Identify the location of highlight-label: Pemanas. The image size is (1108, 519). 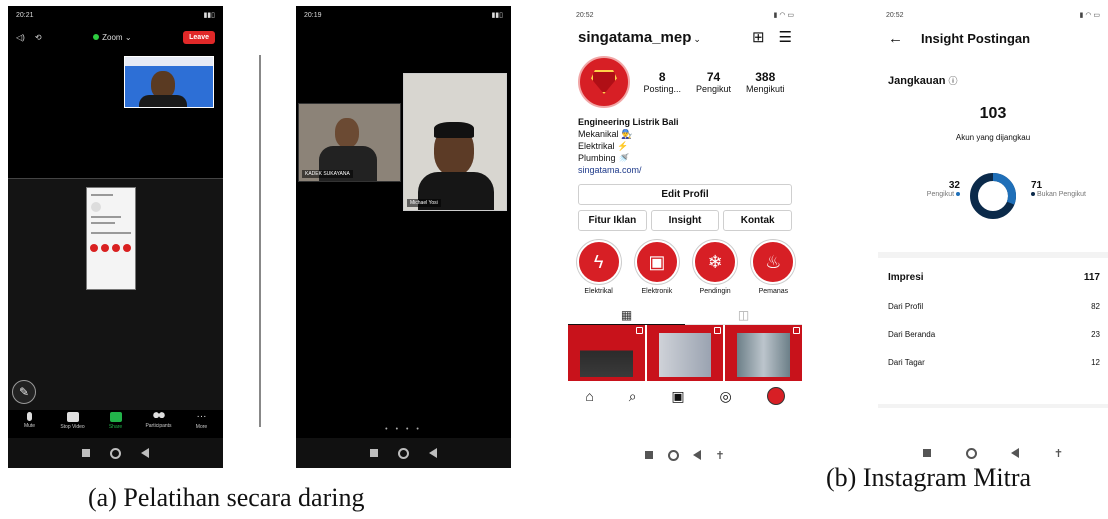
(773, 291).